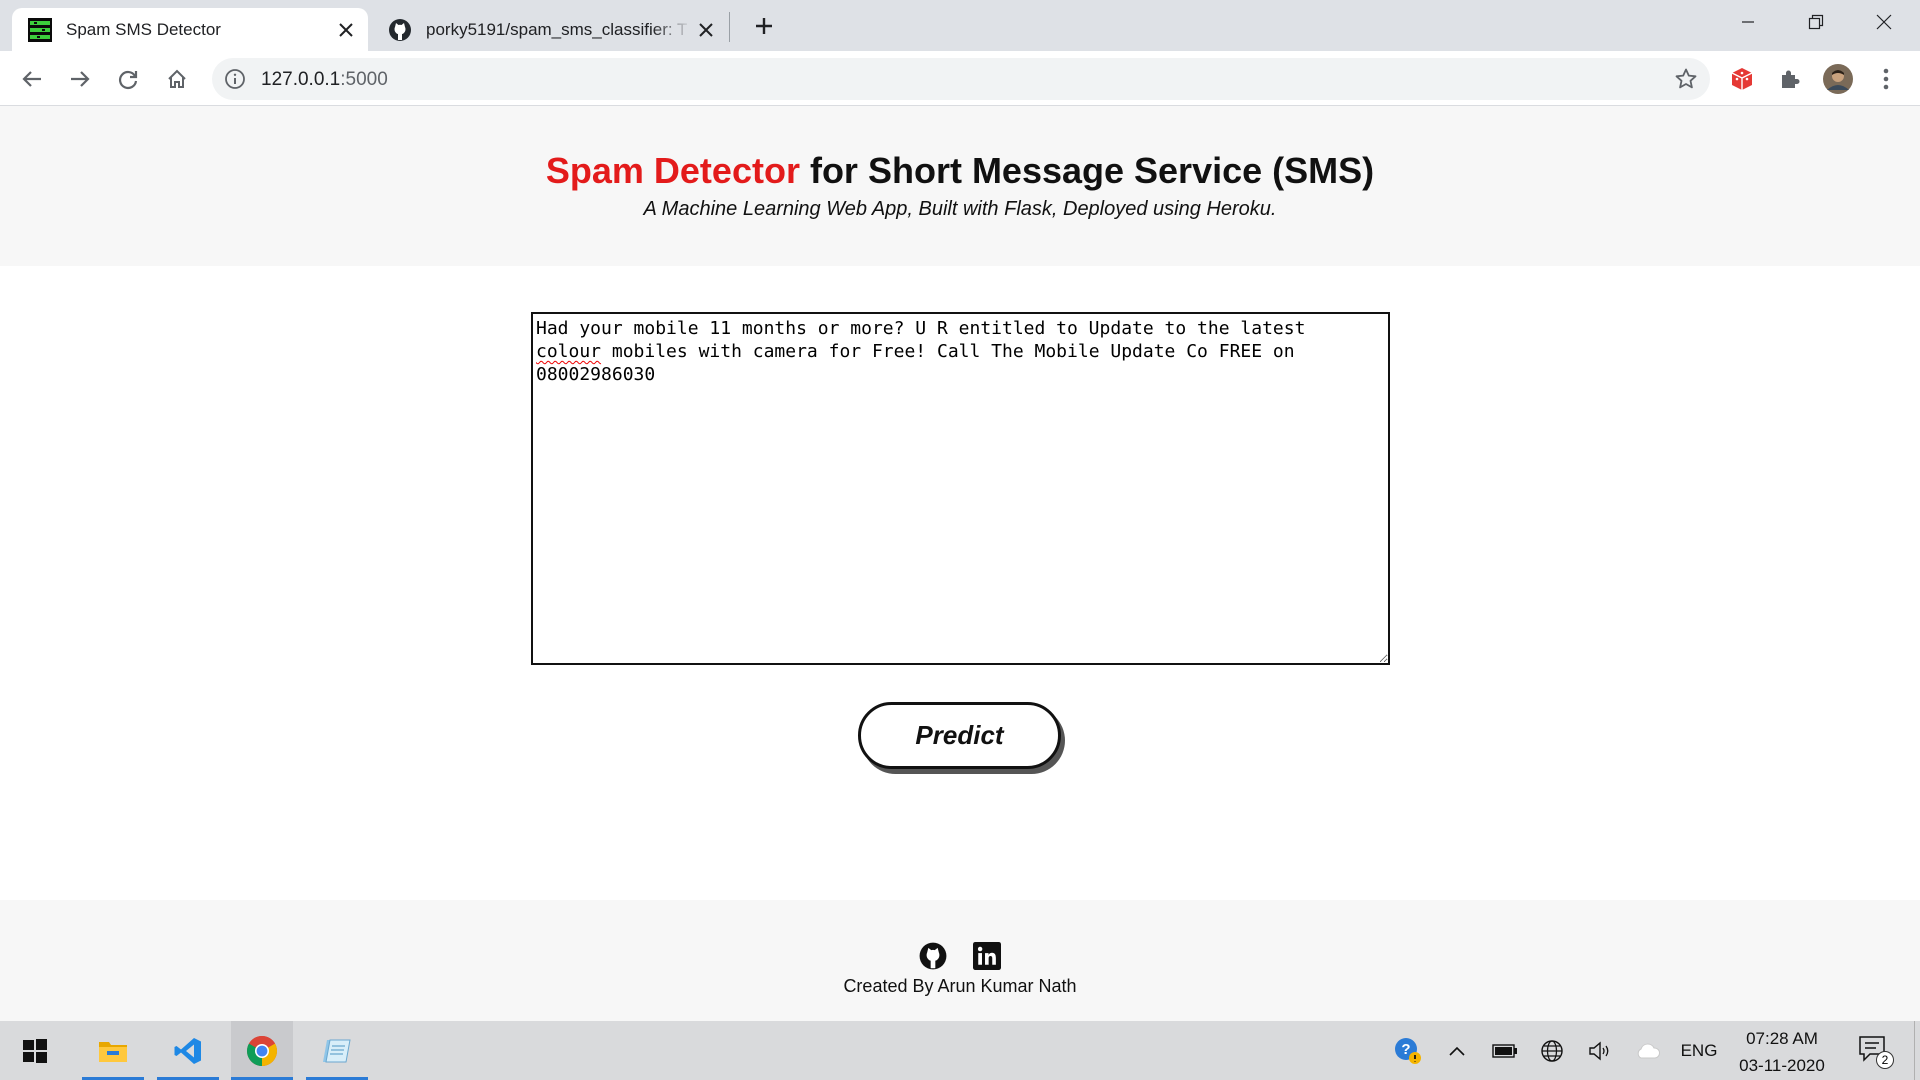  What do you see at coordinates (143, 29) in the screenshot?
I see `tab-title: Spam SMS Detector` at bounding box center [143, 29].